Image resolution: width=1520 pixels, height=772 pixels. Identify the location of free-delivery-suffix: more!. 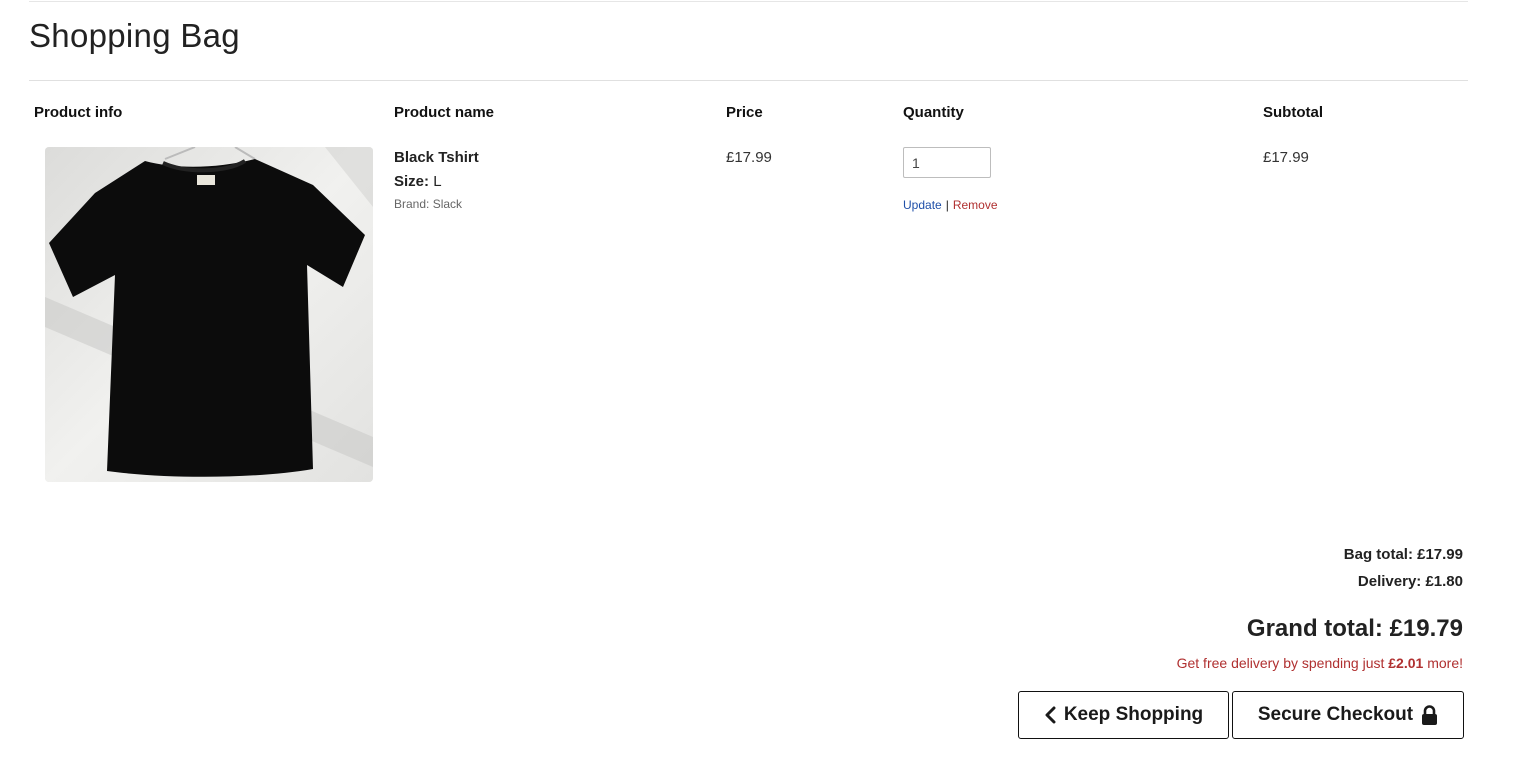
(1445, 663).